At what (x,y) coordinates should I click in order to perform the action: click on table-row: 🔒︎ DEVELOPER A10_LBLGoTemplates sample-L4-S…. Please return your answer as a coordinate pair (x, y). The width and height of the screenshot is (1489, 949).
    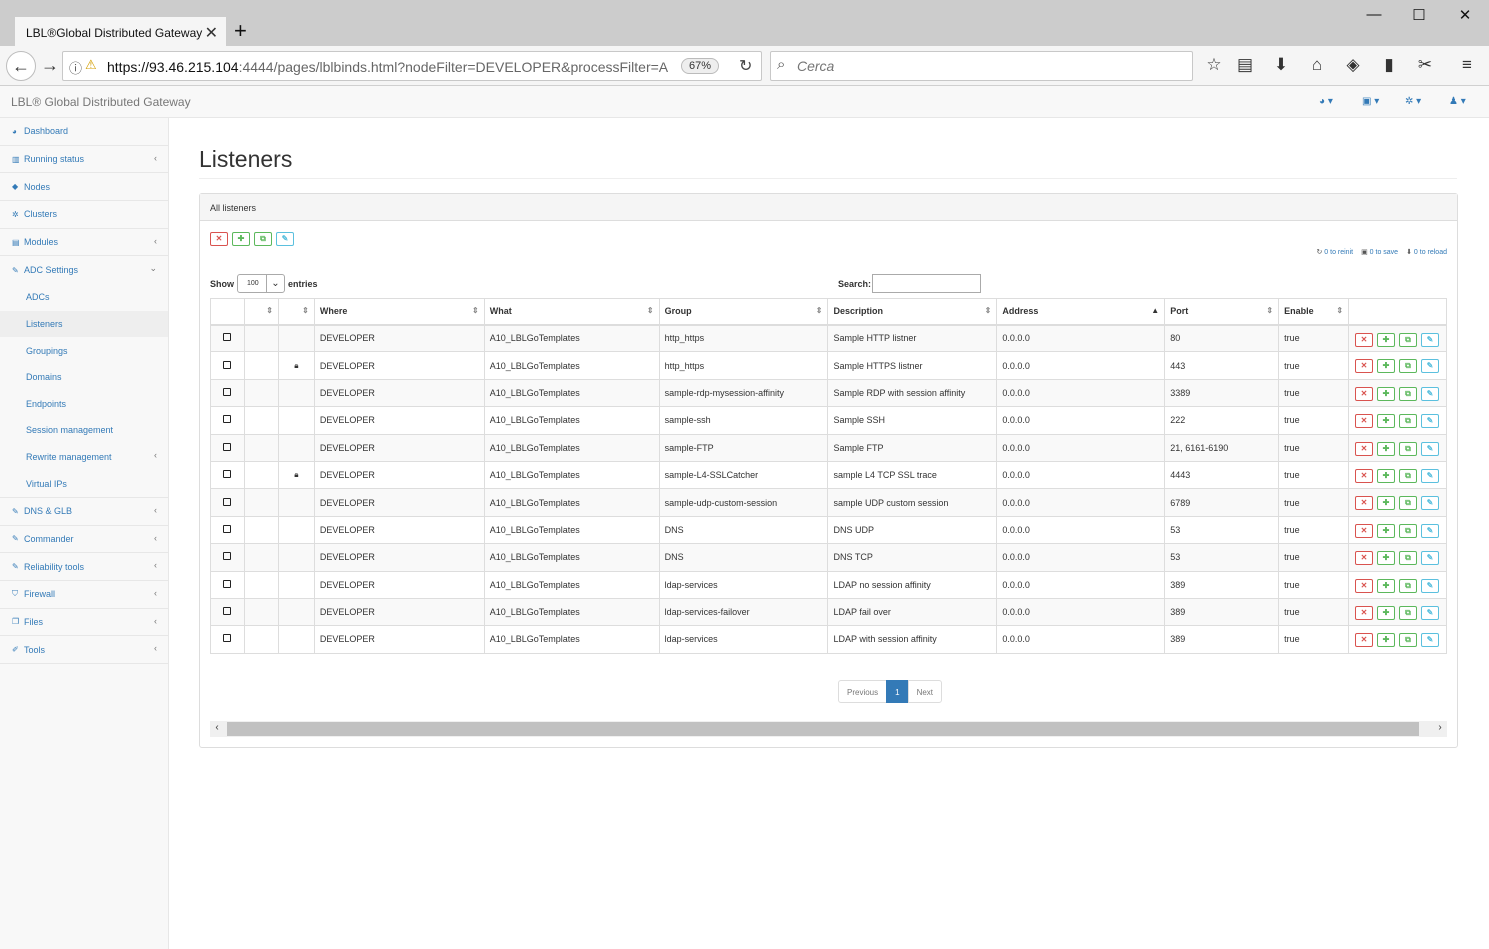
    Looking at the image, I should click on (828, 475).